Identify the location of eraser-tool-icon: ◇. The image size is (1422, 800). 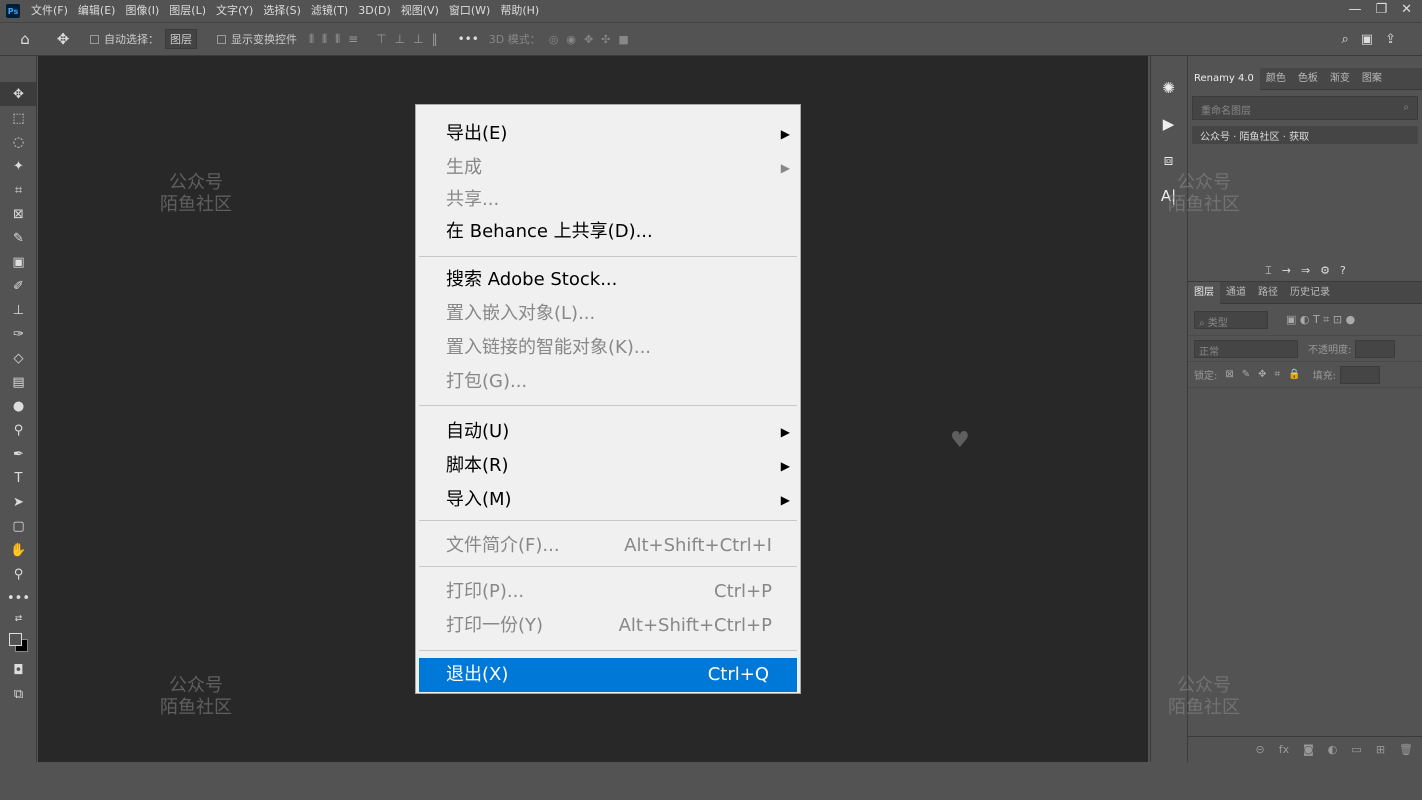
(18, 358).